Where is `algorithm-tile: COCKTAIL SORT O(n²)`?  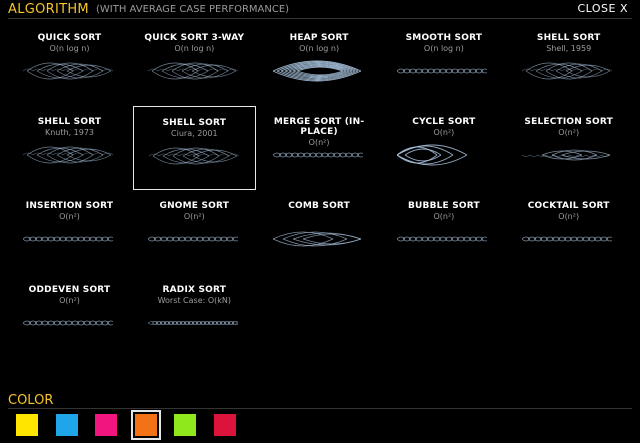 algorithm-tile: COCKTAIL SORT O(n²) is located at coordinates (568, 232).